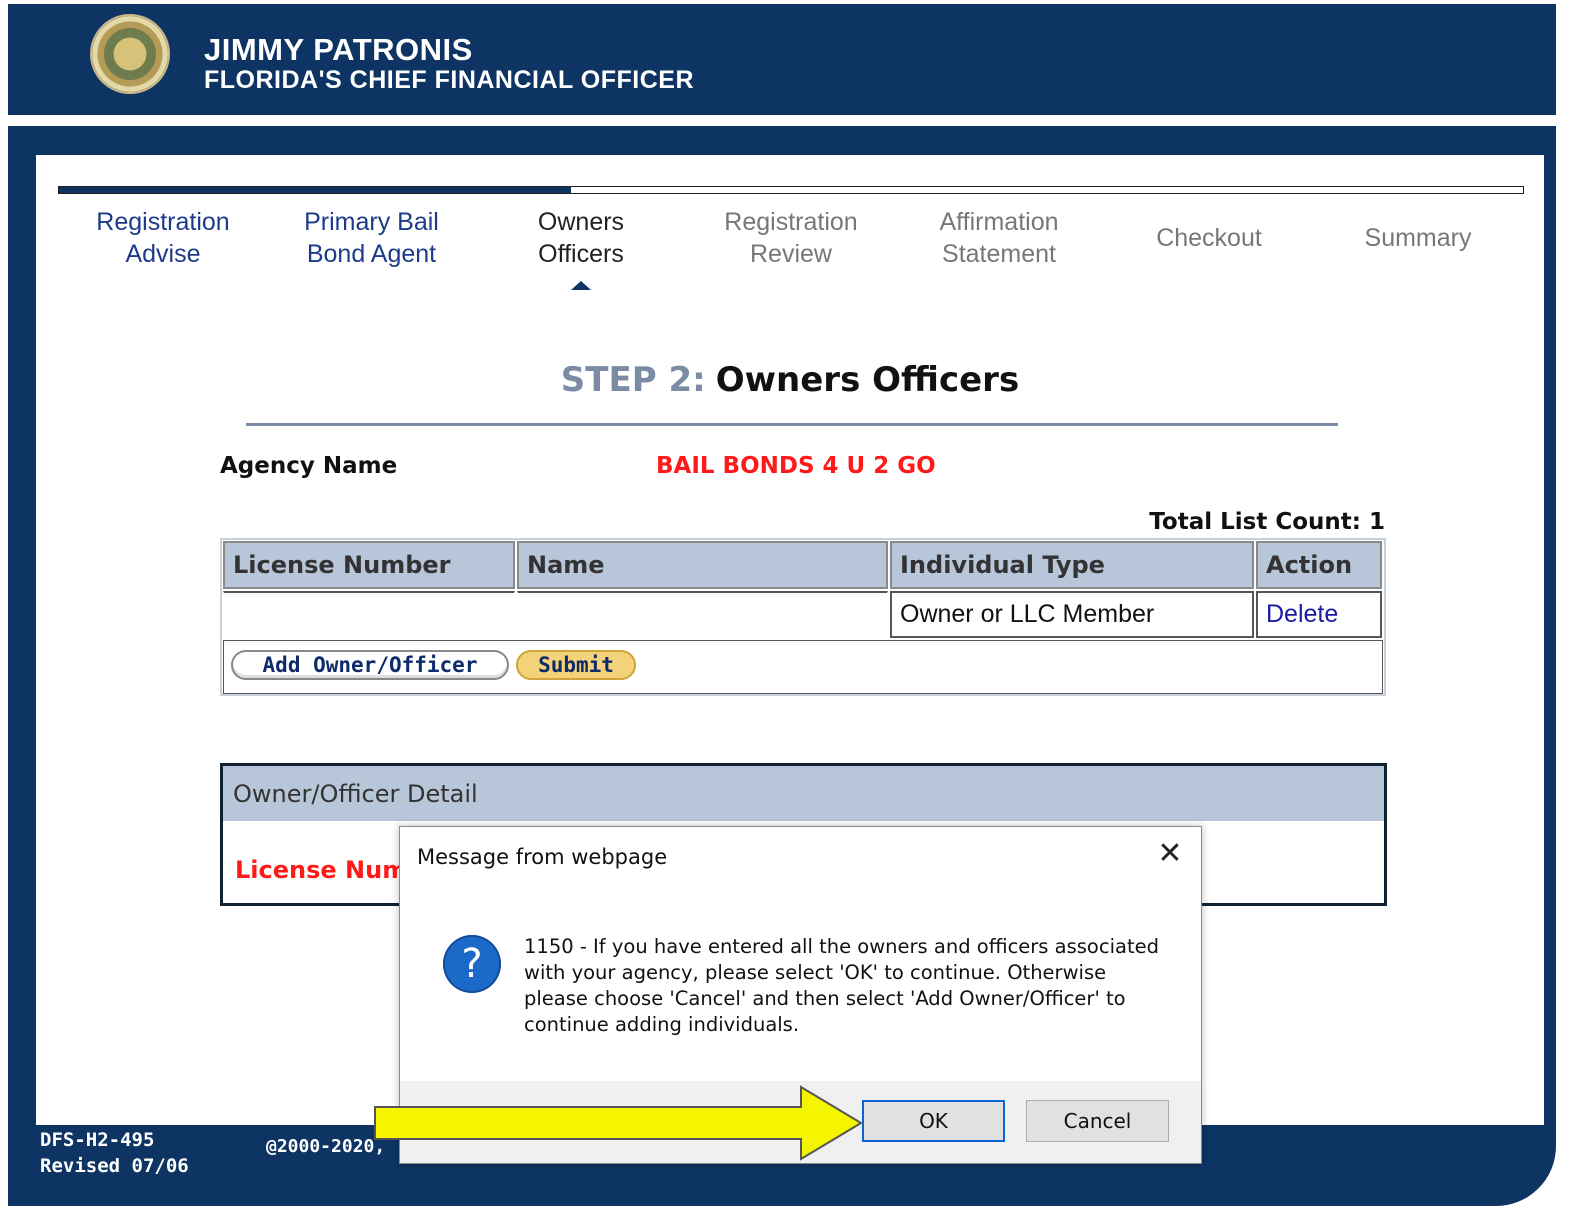 The height and width of the screenshot is (1227, 1580). I want to click on cell-name, so click(702, 614).